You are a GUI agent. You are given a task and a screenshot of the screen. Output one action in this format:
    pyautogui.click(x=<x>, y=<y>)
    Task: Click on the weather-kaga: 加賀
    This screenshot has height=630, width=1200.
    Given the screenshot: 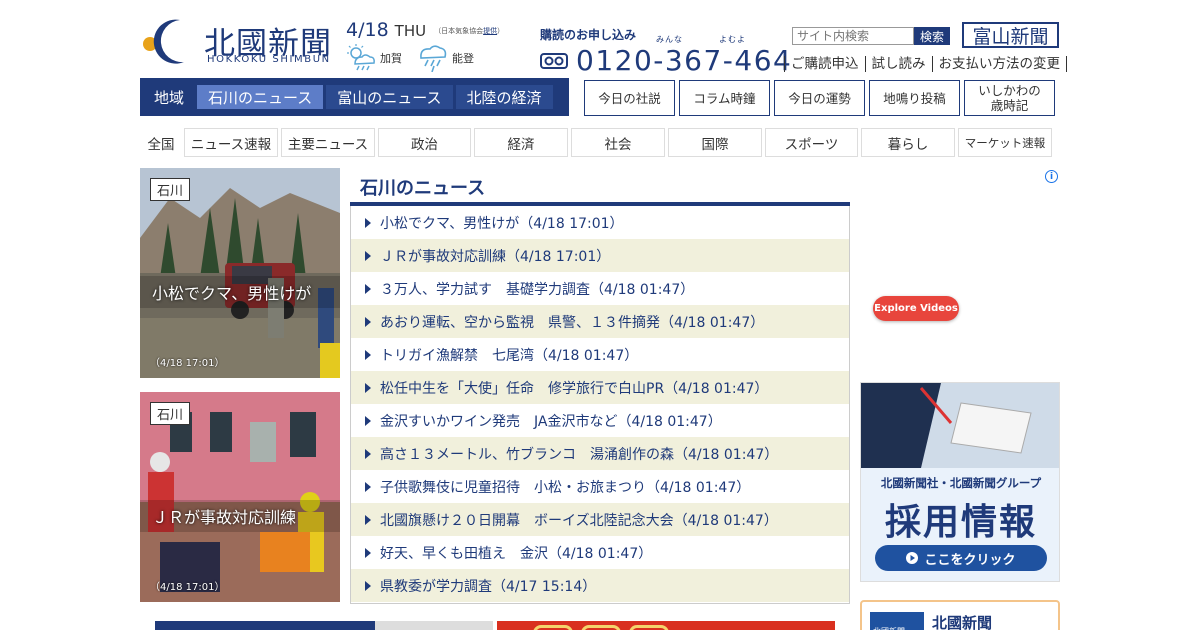 What is the action you would take?
    pyautogui.click(x=374, y=58)
    